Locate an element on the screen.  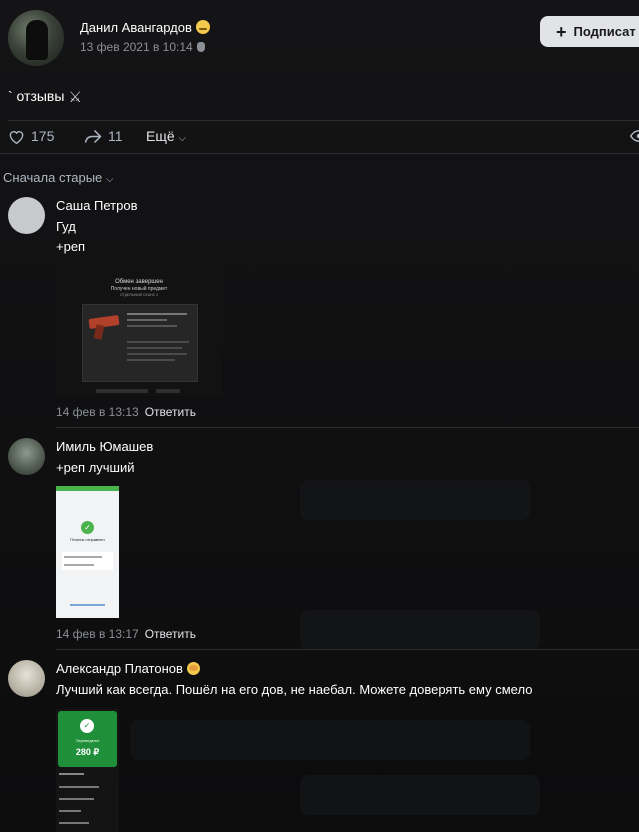
crossed-swords-icon: ⚔ is located at coordinates (75, 97).